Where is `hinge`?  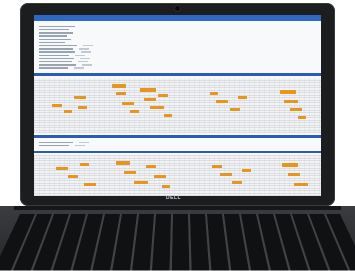
hinge is located at coordinates (177, 208).